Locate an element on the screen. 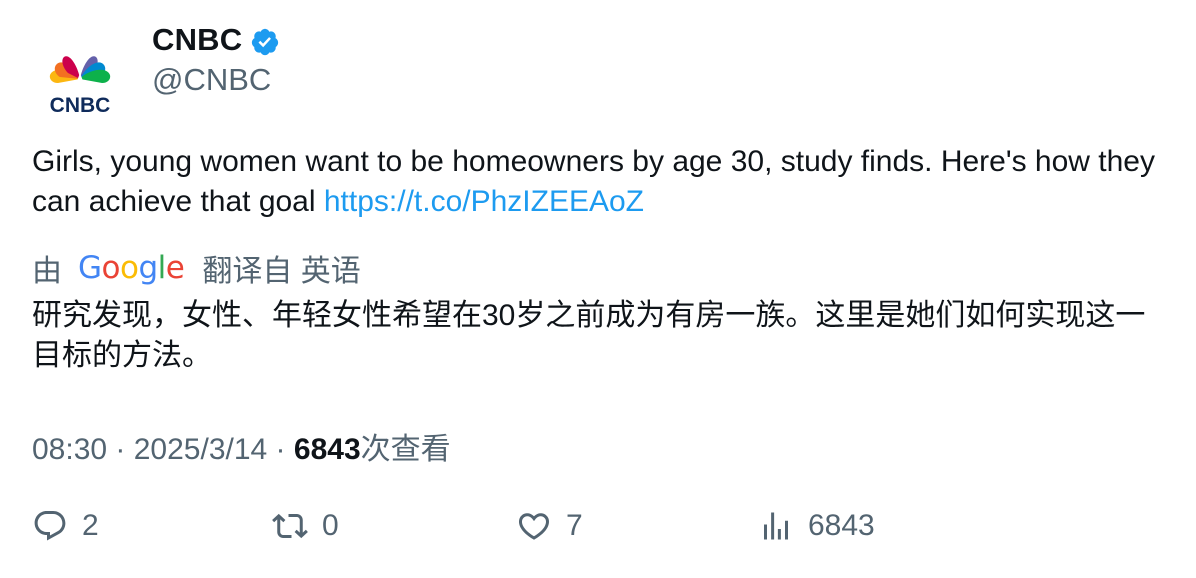 Image resolution: width=1196 pixels, height=578 pixels. like-button: 7 is located at coordinates (549, 526).